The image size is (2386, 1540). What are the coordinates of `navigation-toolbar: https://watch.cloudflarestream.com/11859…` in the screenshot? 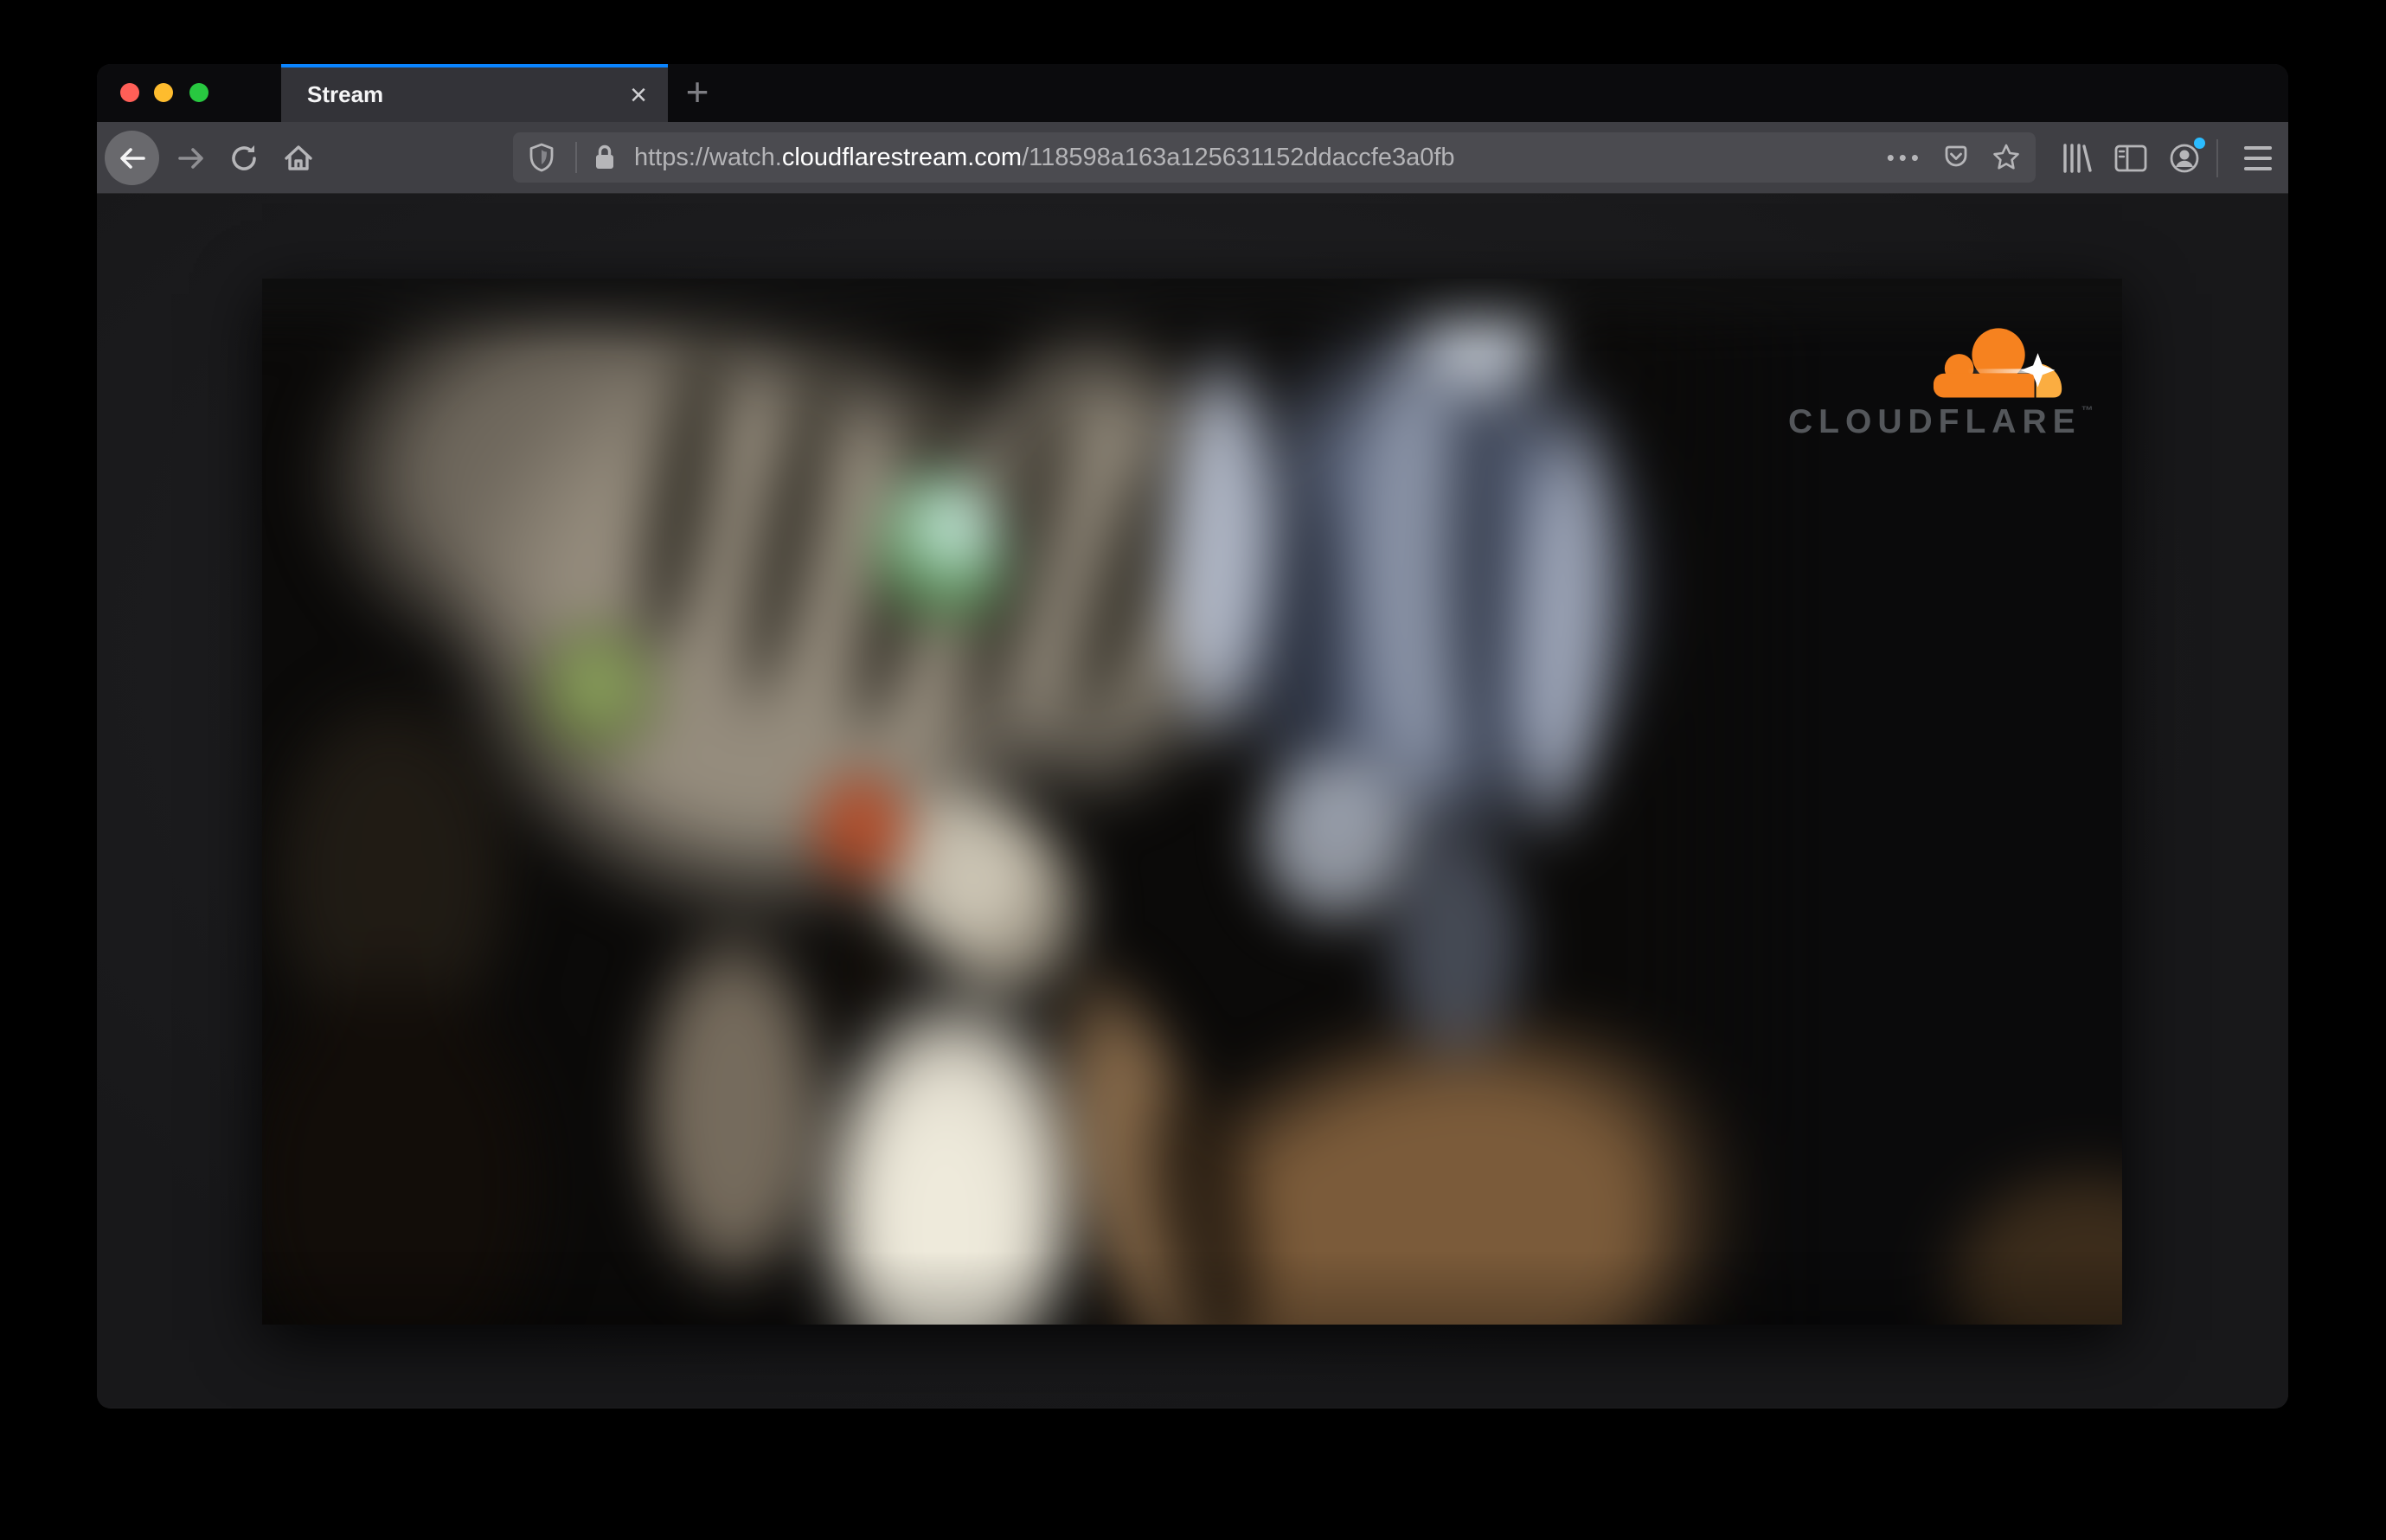 It's located at (1192, 158).